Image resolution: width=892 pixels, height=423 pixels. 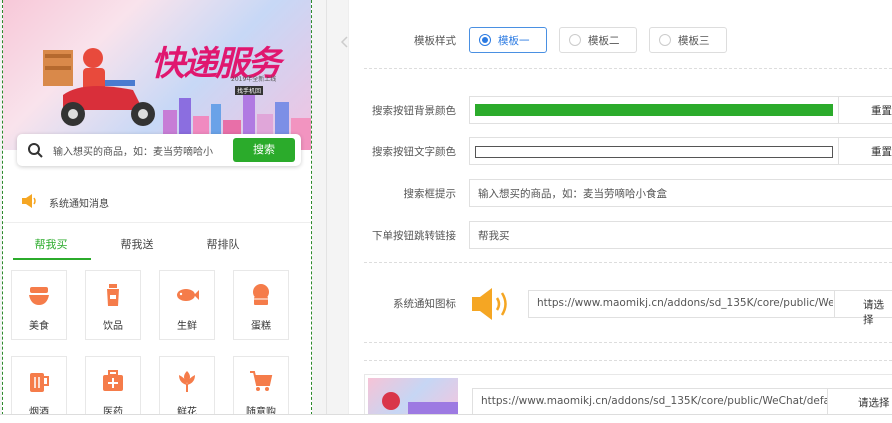 I want to click on tab-help-send: 帮我送, so click(x=137, y=244).